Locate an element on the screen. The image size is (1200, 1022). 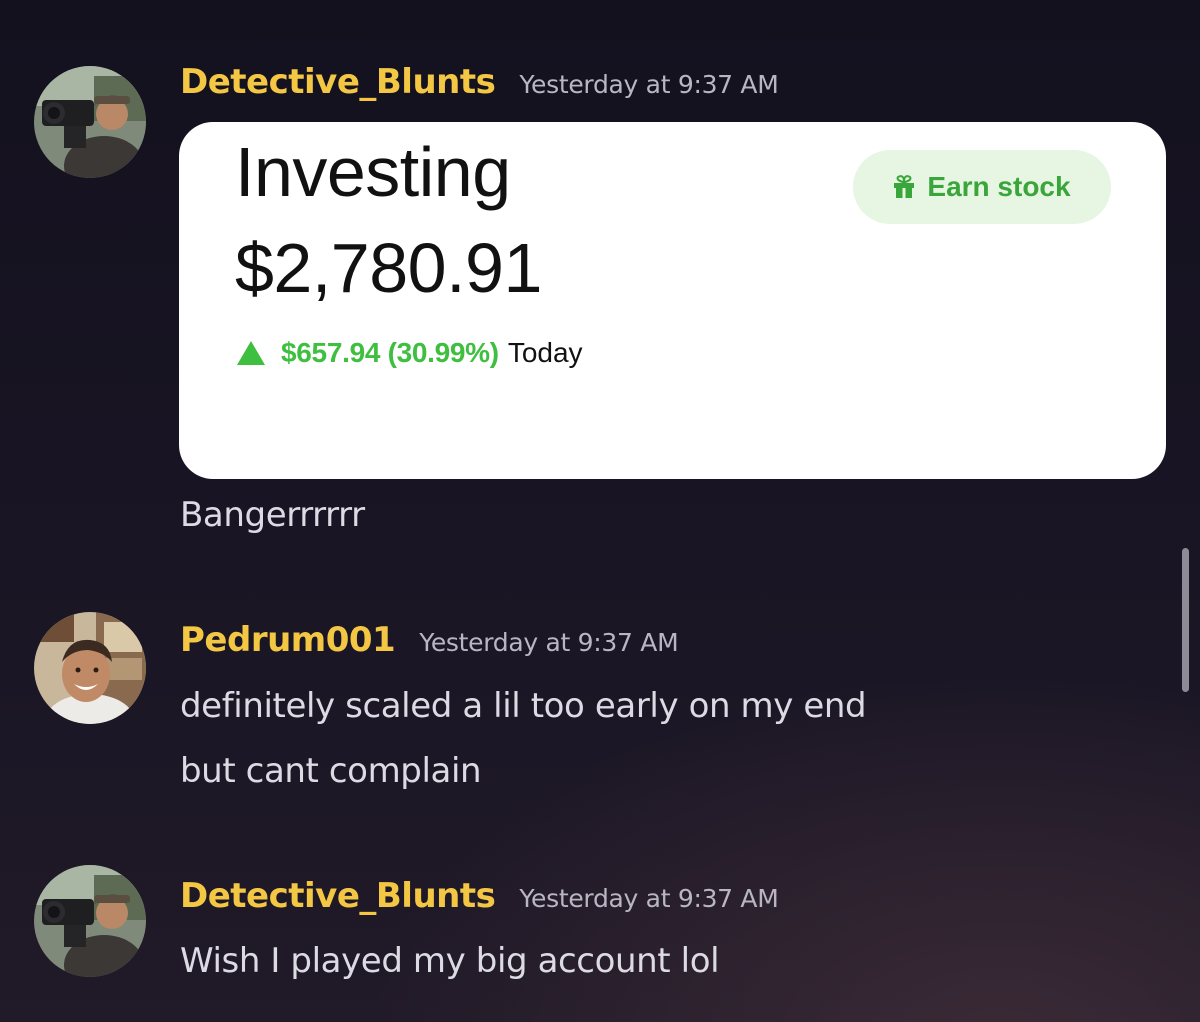
investing-title: Investing is located at coordinates (373, 172).